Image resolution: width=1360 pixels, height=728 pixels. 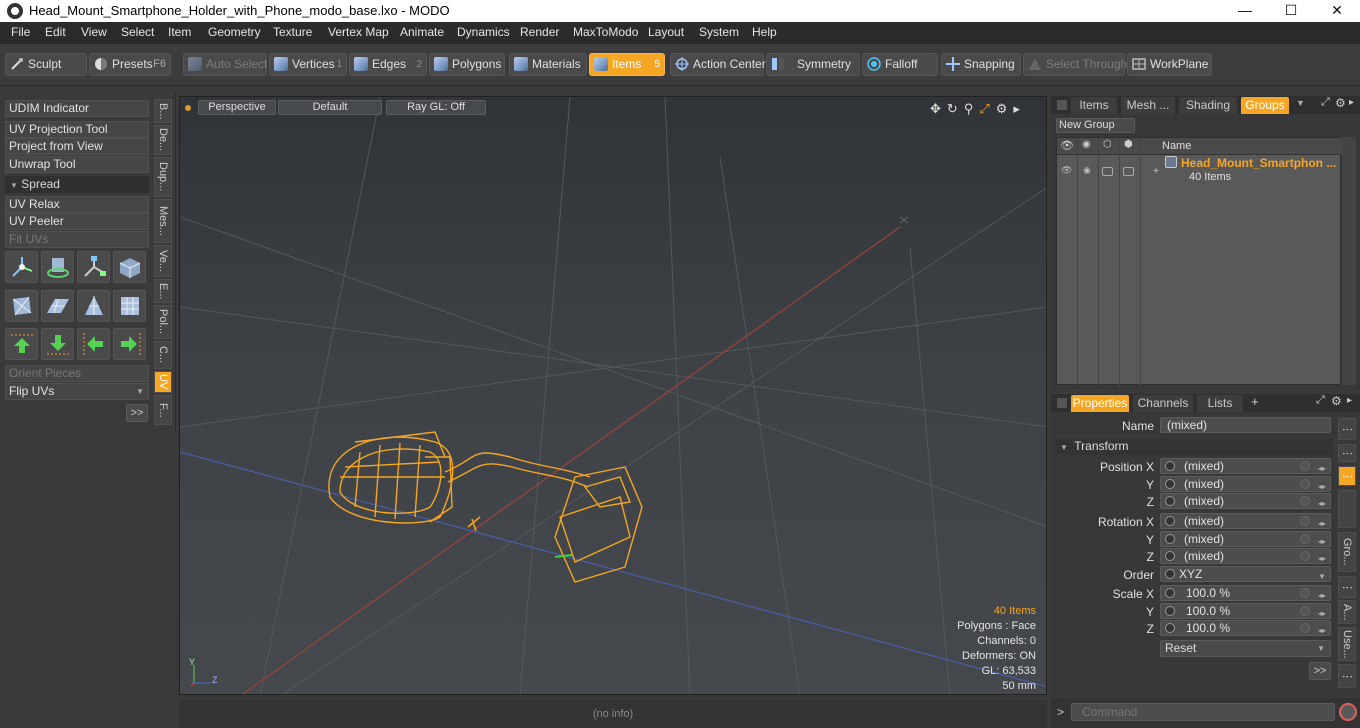 What do you see at coordinates (1245, 628) in the screenshot?
I see `scale-z-field: 100.0 % ◂▸` at bounding box center [1245, 628].